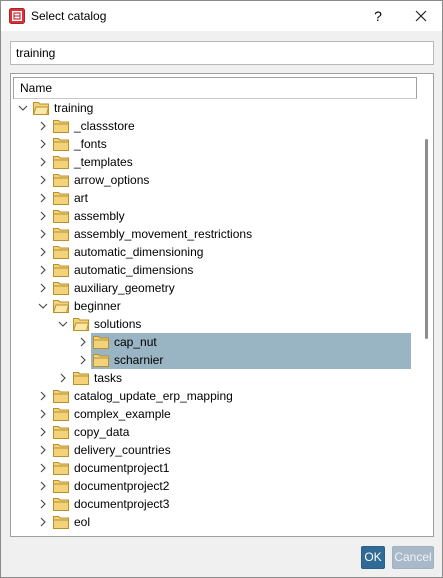  What do you see at coordinates (108, 378) in the screenshot?
I see `tree-item-label: tasks` at bounding box center [108, 378].